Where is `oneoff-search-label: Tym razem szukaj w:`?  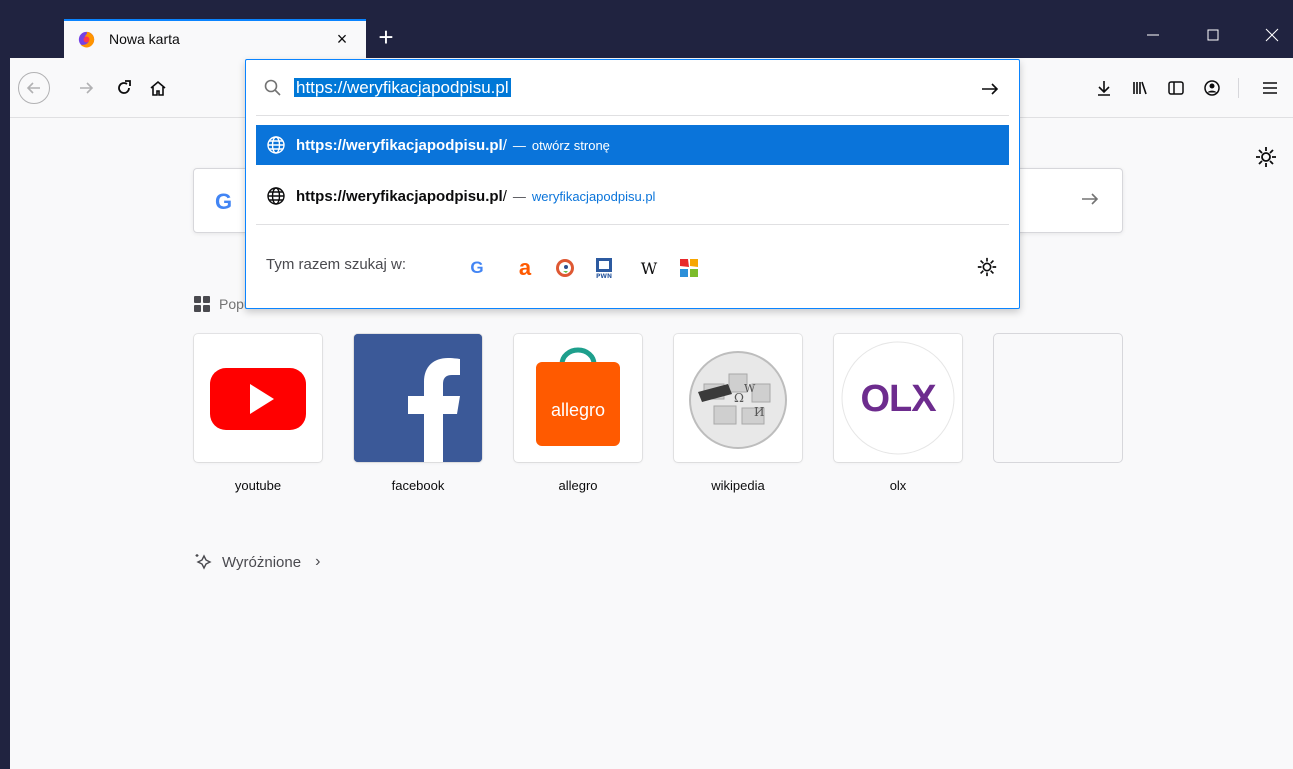
oneoff-search-label: Tym razem szukaj w: is located at coordinates (336, 264).